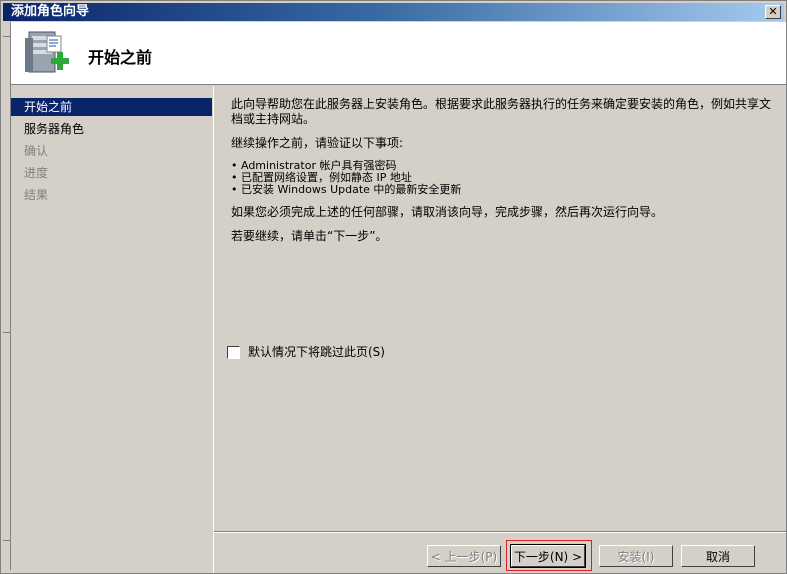 Image resolution: width=787 pixels, height=574 pixels. What do you see at coordinates (7, 296) in the screenshot?
I see `left-edge-strip` at bounding box center [7, 296].